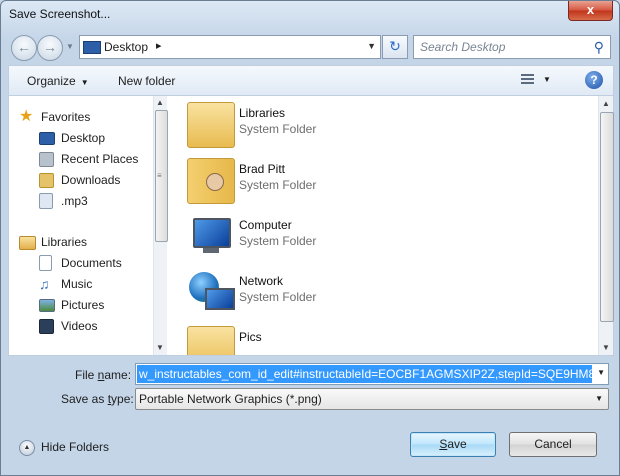  I want to click on navigation-bar: ← → ▼ Desktop ▸ ▼ ↻ Search Desktop ⚲, so click(310, 46).